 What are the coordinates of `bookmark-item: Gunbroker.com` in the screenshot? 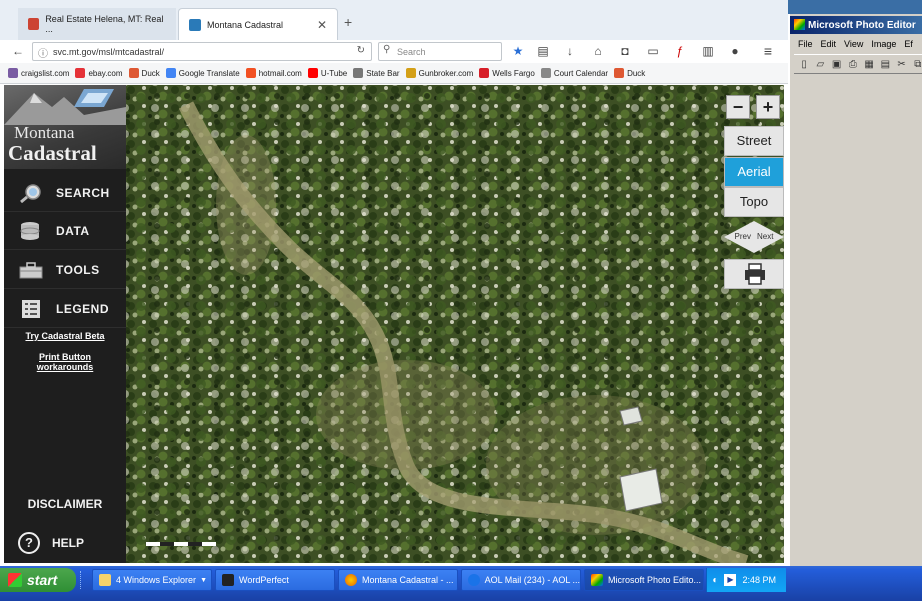 It's located at (439, 73).